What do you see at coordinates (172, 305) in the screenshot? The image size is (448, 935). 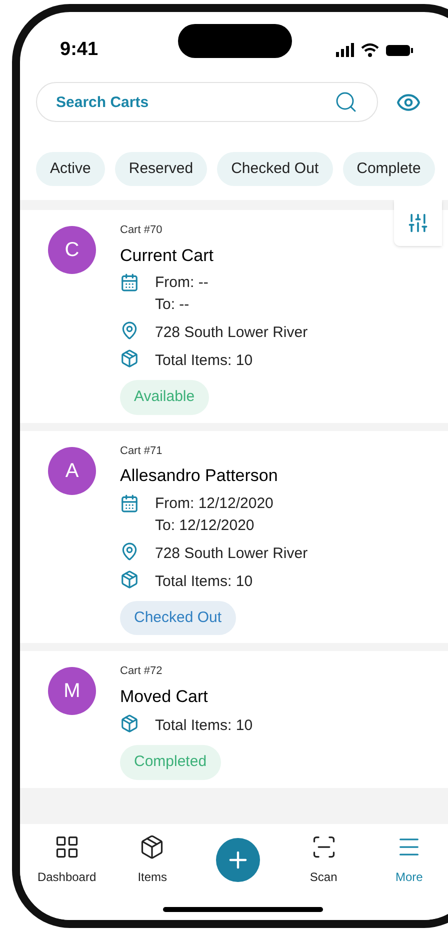 I see `to-date: To: --` at bounding box center [172, 305].